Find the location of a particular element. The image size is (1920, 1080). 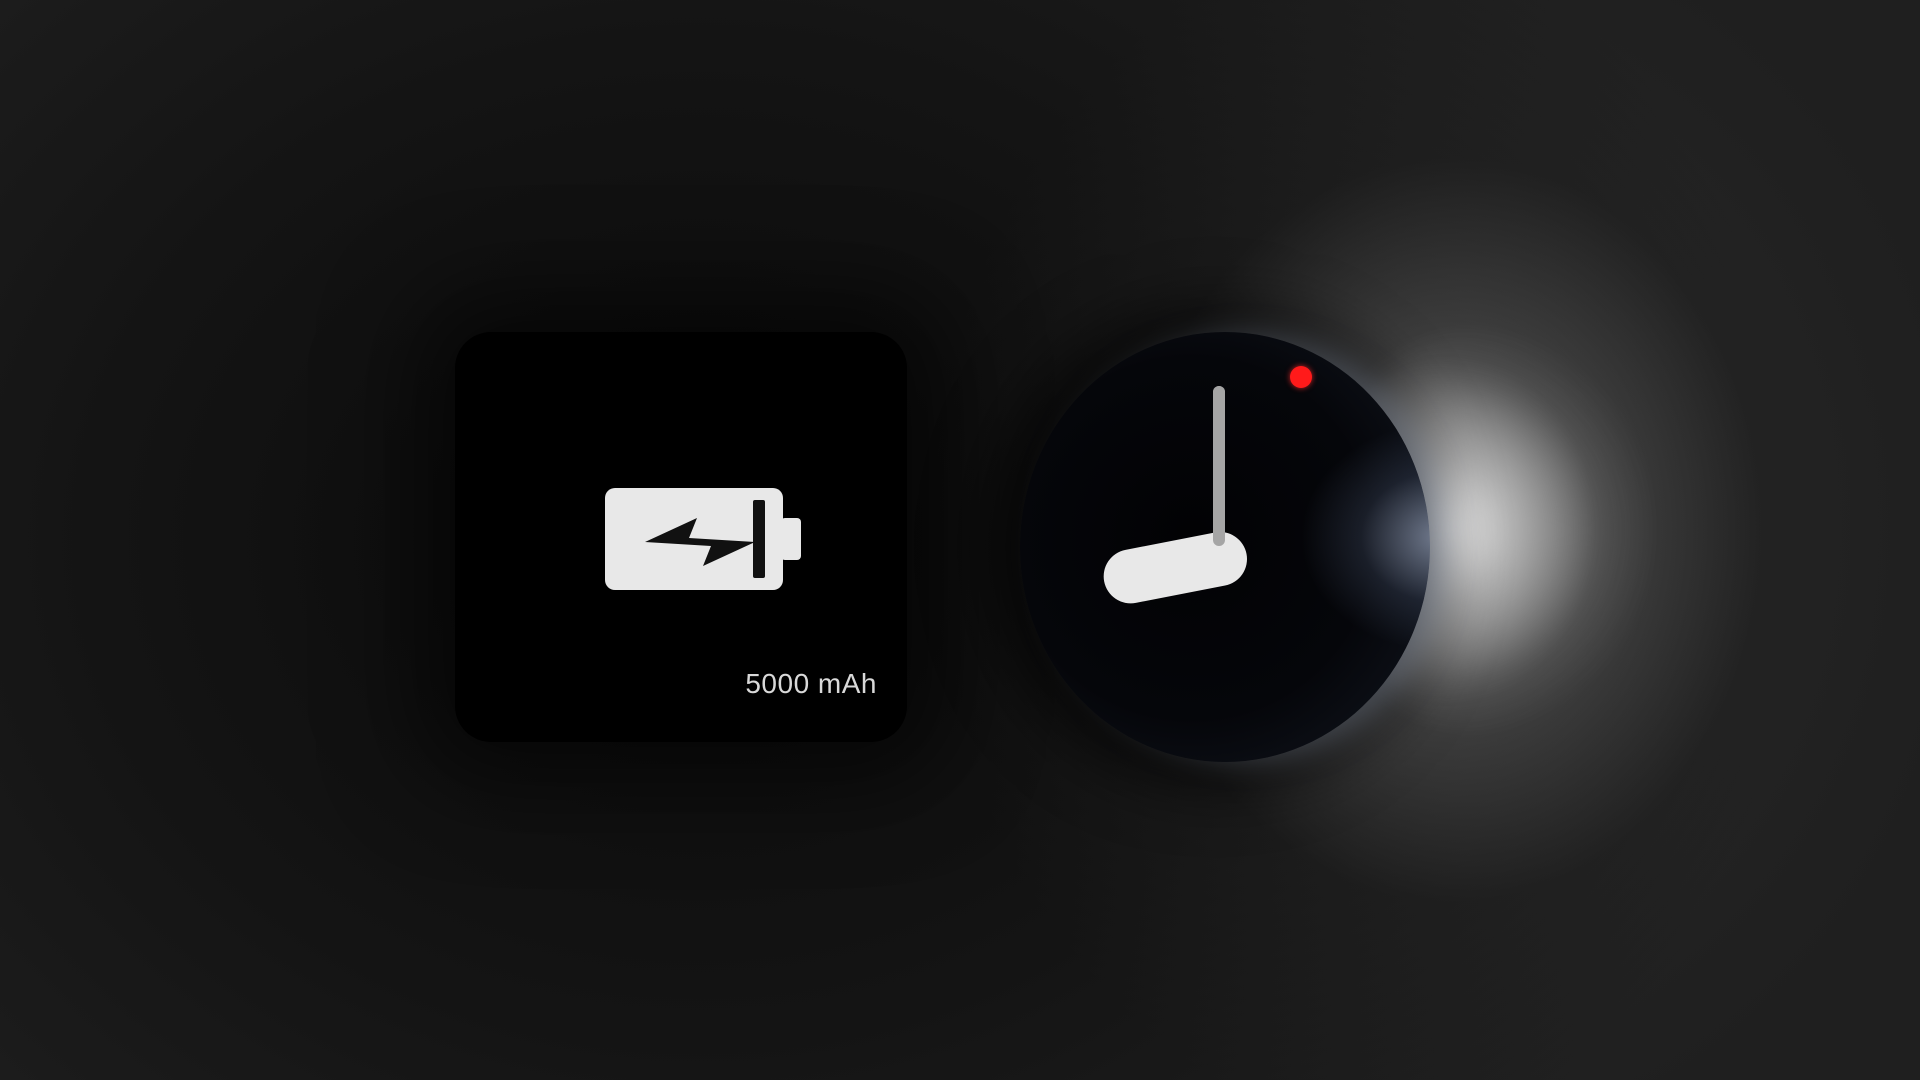

battery-card: 5000 mAh is located at coordinates (681, 537).